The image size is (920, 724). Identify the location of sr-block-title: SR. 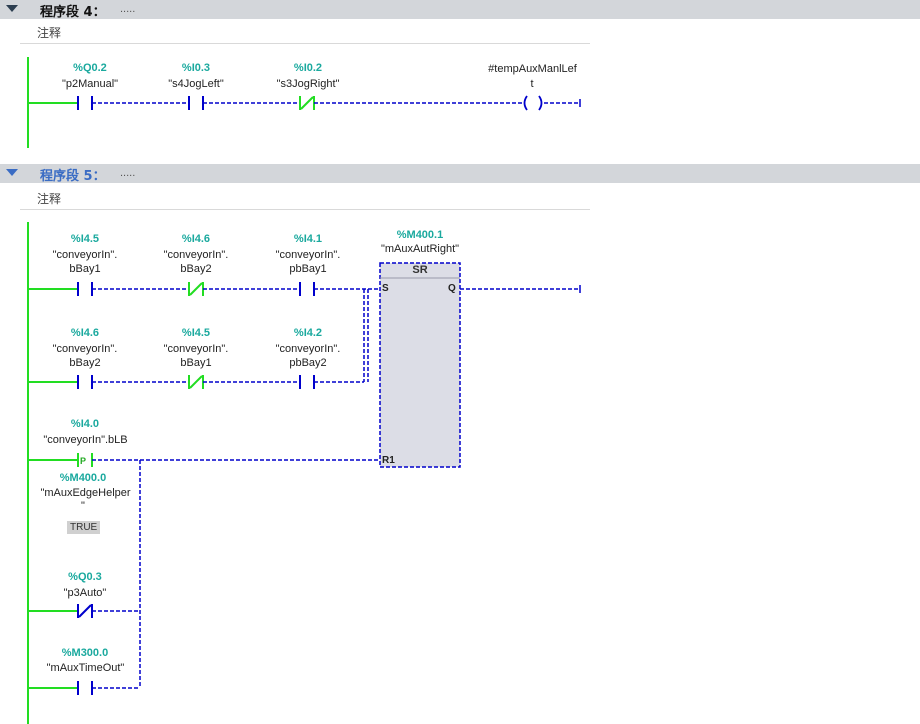
(420, 270).